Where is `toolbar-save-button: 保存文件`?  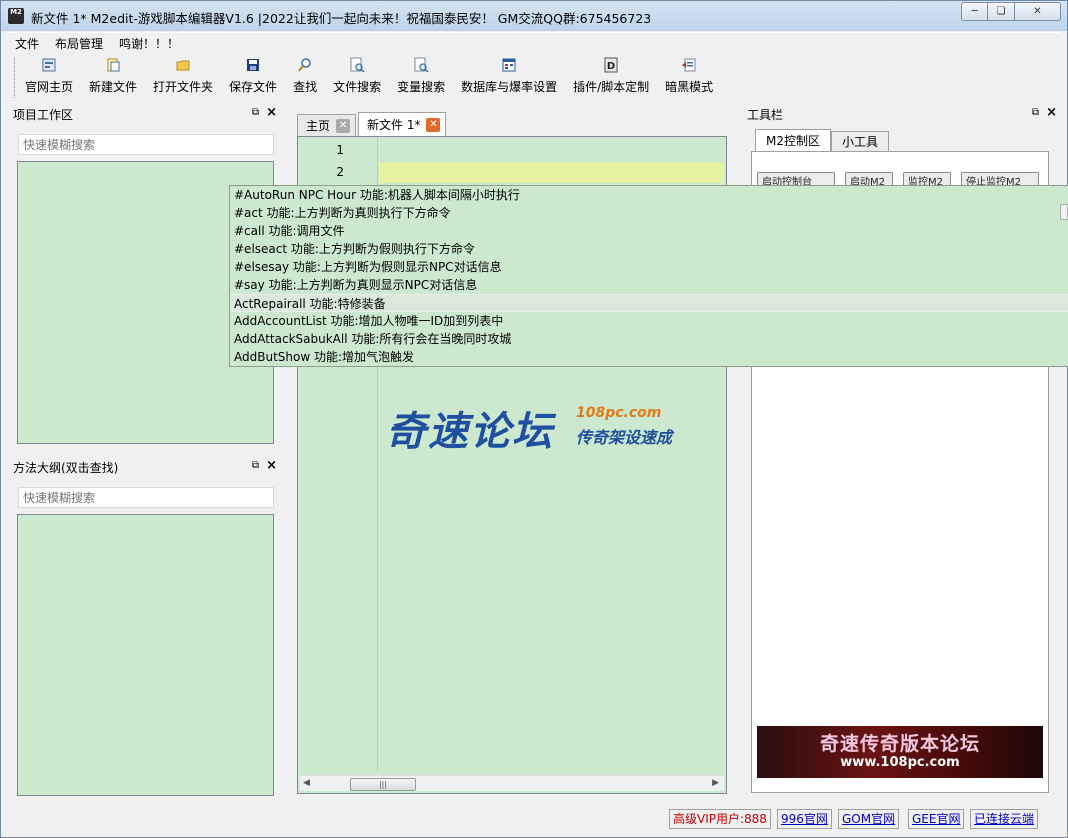
toolbar-save-button: 保存文件 is located at coordinates (253, 74).